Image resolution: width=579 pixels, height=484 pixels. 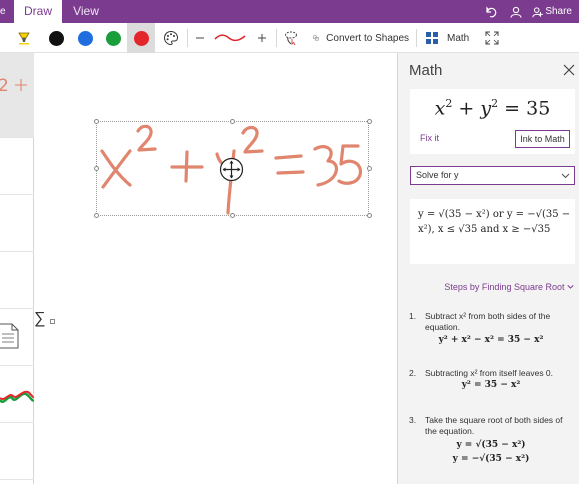 I want to click on plus-icon, so click(x=262, y=38).